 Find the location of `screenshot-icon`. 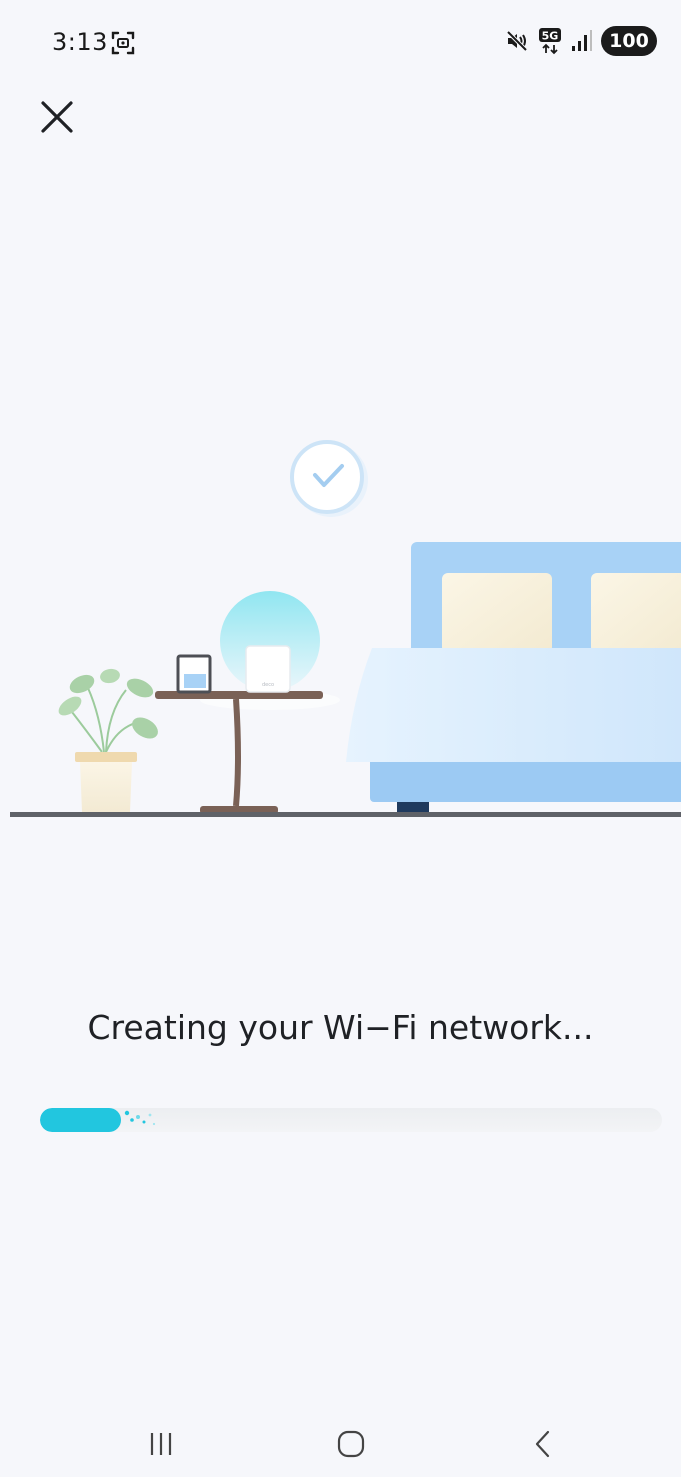

screenshot-icon is located at coordinates (123, 43).